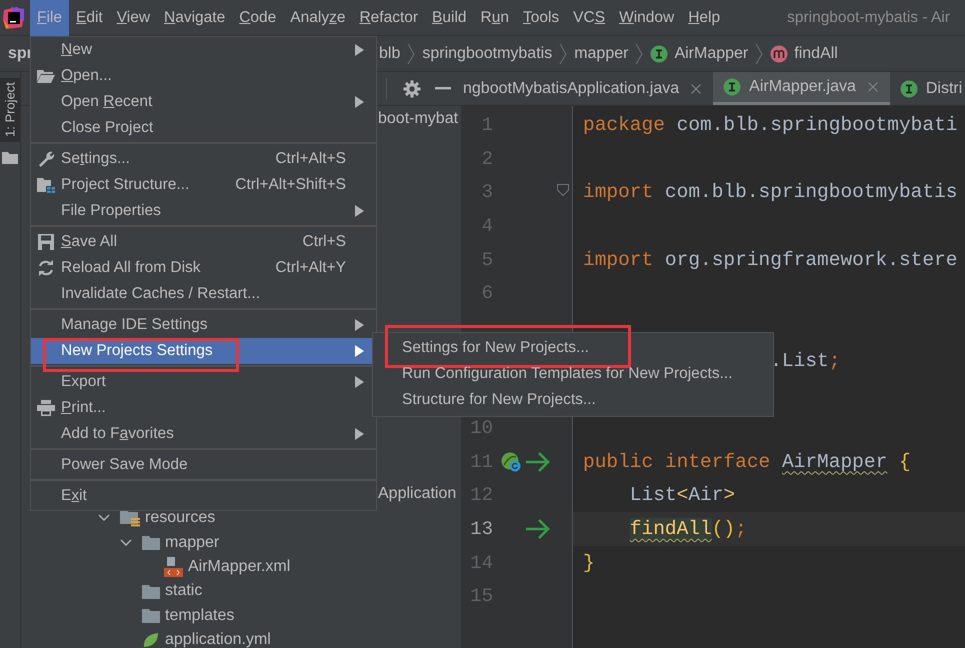 The width and height of the screenshot is (965, 648). Describe the element at coordinates (699, 53) in the screenshot. I see `breadcrumb-item: AirMapper` at that location.